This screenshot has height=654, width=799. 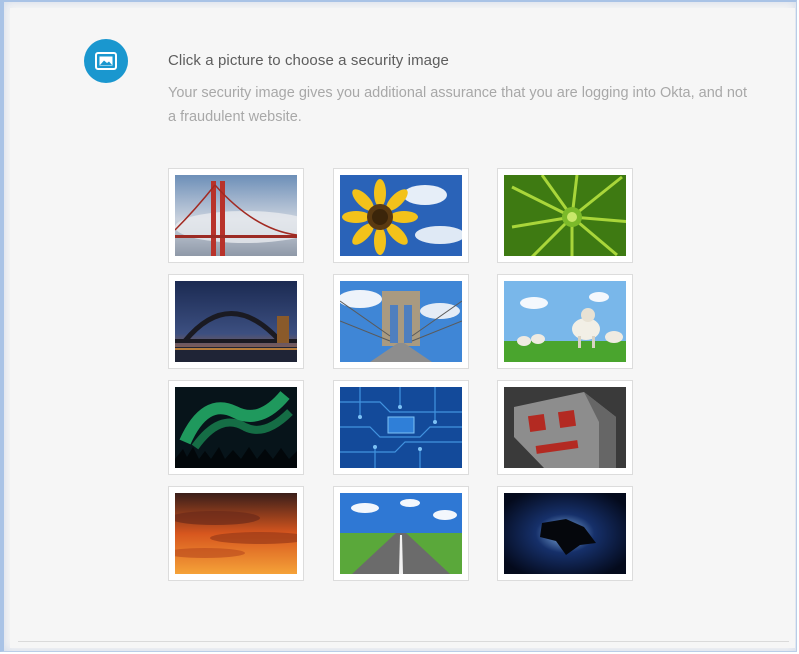 I want to click on image-icon, so click(x=106, y=61).